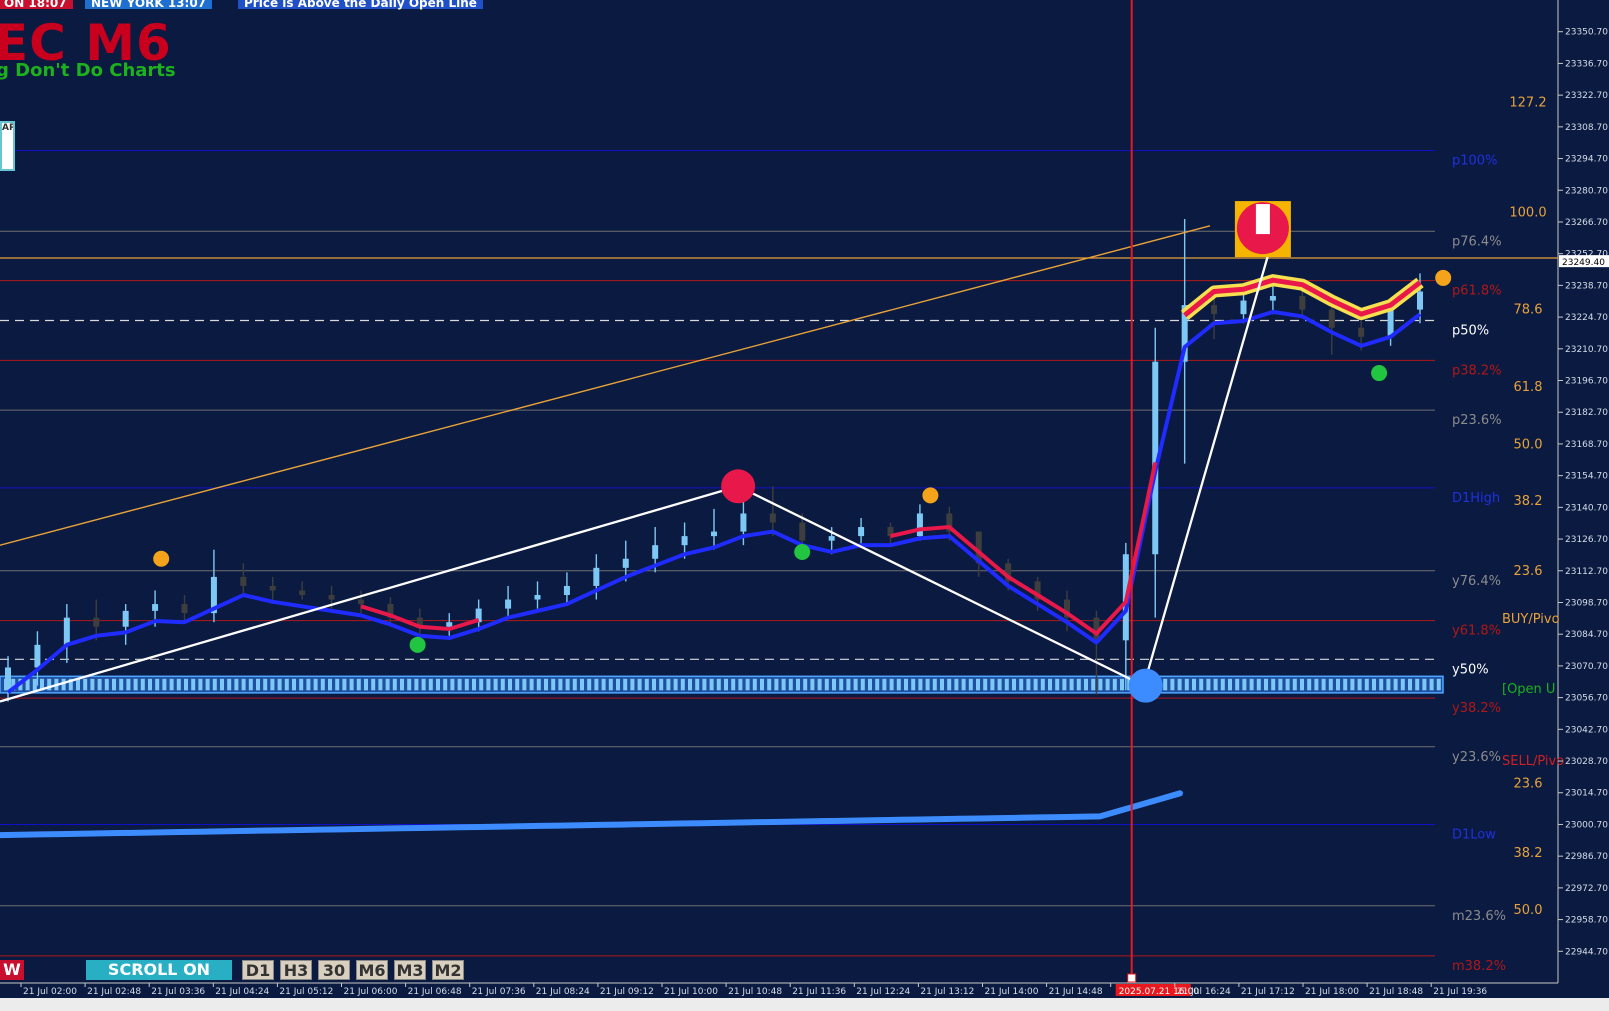 The width and height of the screenshot is (1609, 1011). What do you see at coordinates (372, 970) in the screenshot?
I see `tf-m6-button: M6` at bounding box center [372, 970].